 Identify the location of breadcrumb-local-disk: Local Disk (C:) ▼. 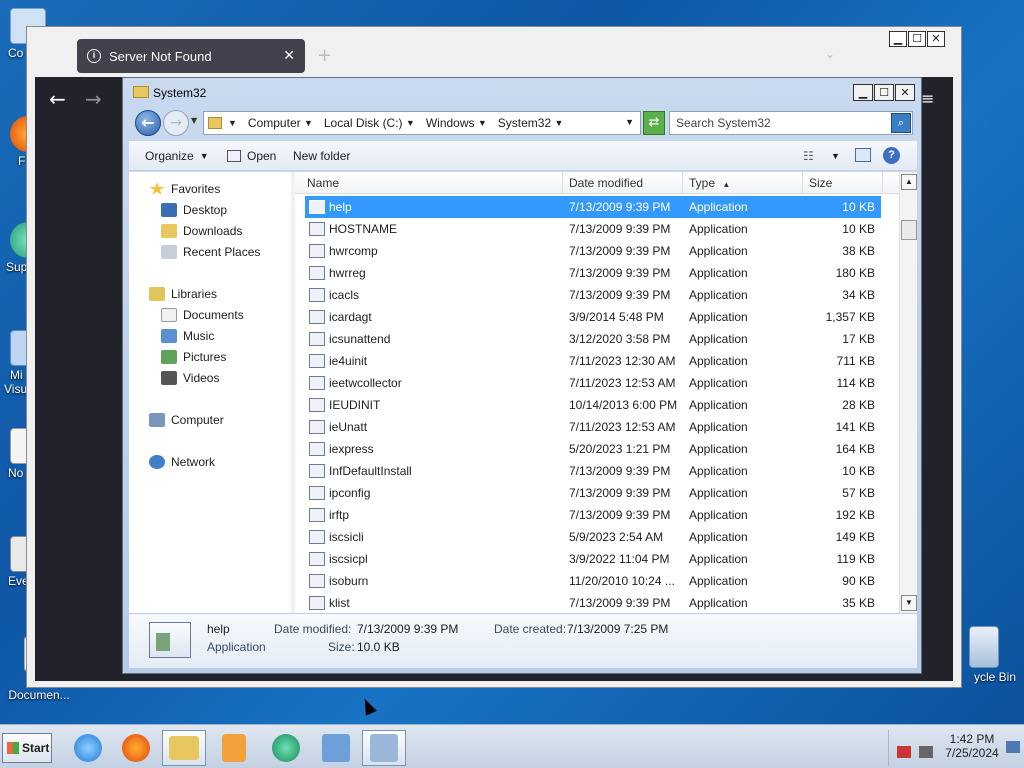
(372, 123).